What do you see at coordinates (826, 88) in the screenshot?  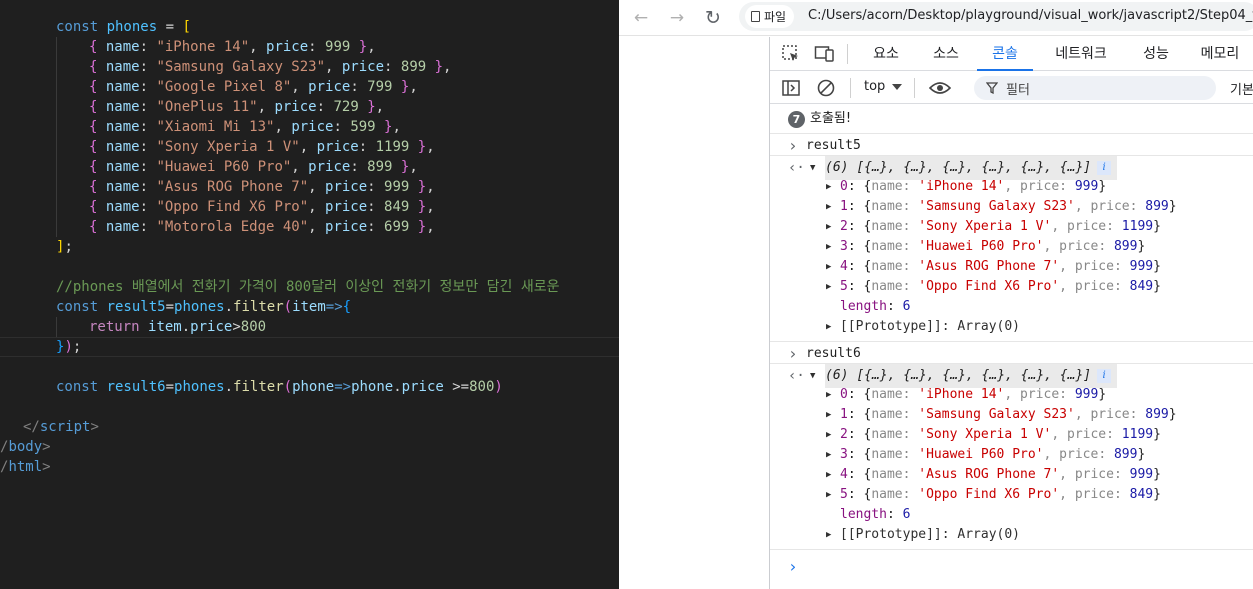 I see `clear-console-icon` at bounding box center [826, 88].